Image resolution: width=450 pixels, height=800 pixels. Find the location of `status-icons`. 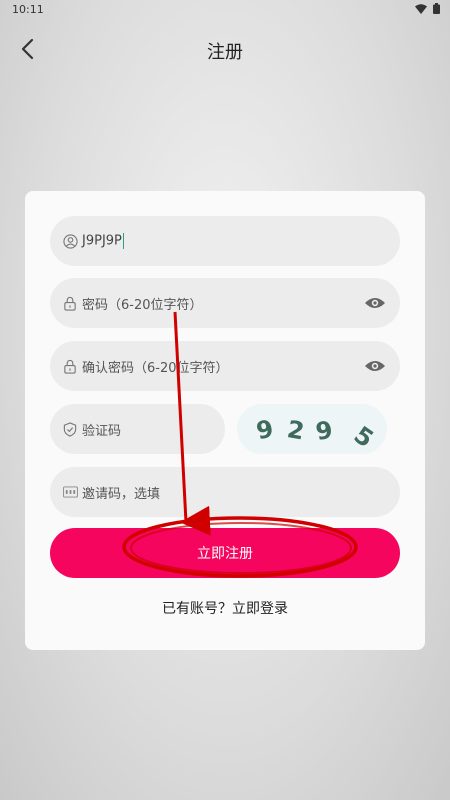

status-icons is located at coordinates (427, 8).